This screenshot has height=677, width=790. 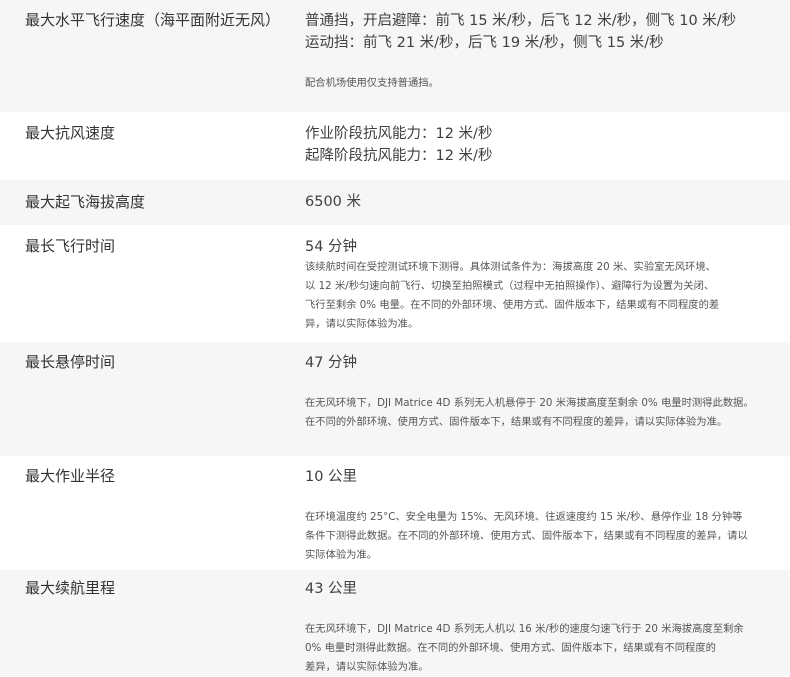 What do you see at coordinates (70, 133) in the screenshot?
I see `spec-label: 最大抗风速度` at bounding box center [70, 133].